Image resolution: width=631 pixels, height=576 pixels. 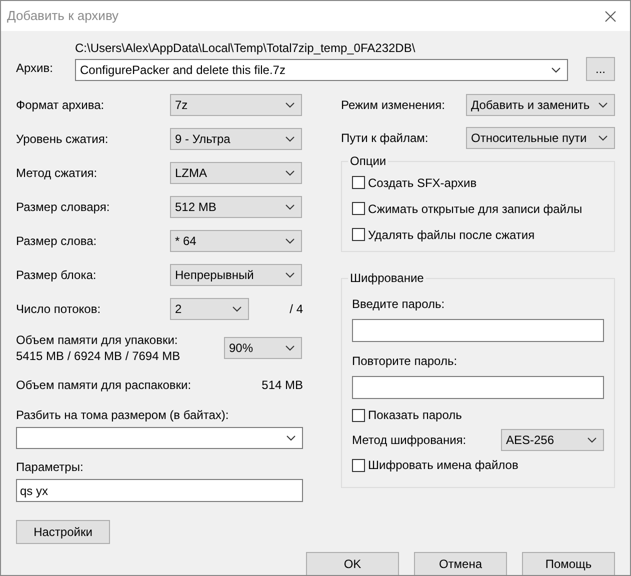 I want to click on dropdown: 512 MB, so click(x=236, y=207).